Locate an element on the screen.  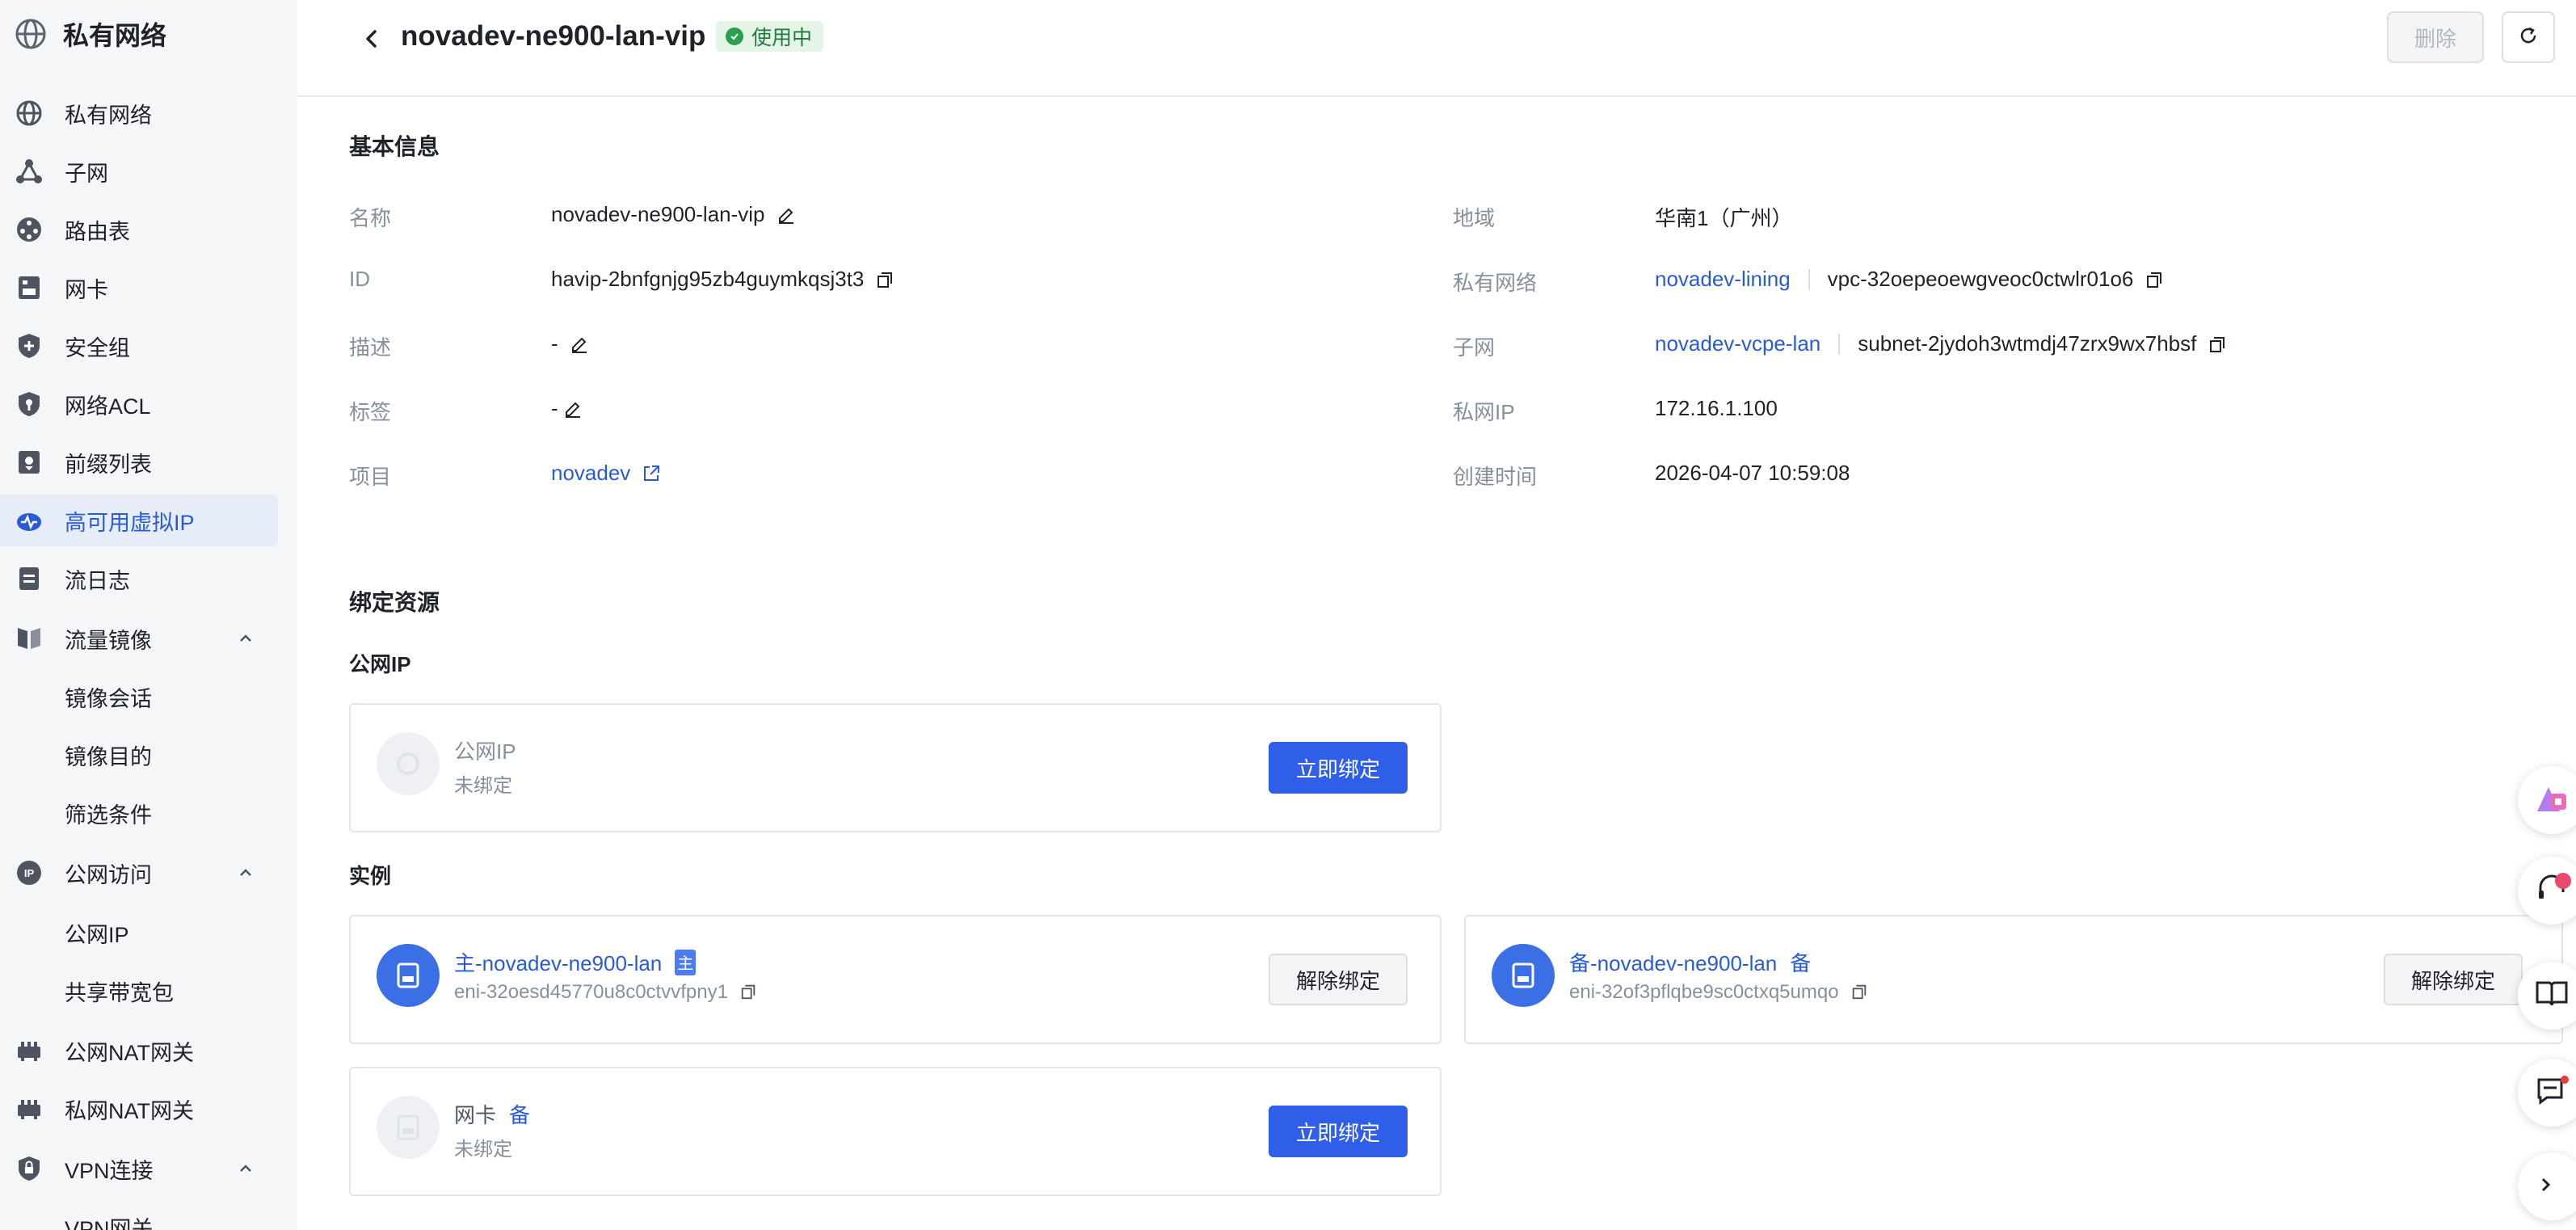
sidebar-item-flow-log: 流日志 is located at coordinates (139, 578).